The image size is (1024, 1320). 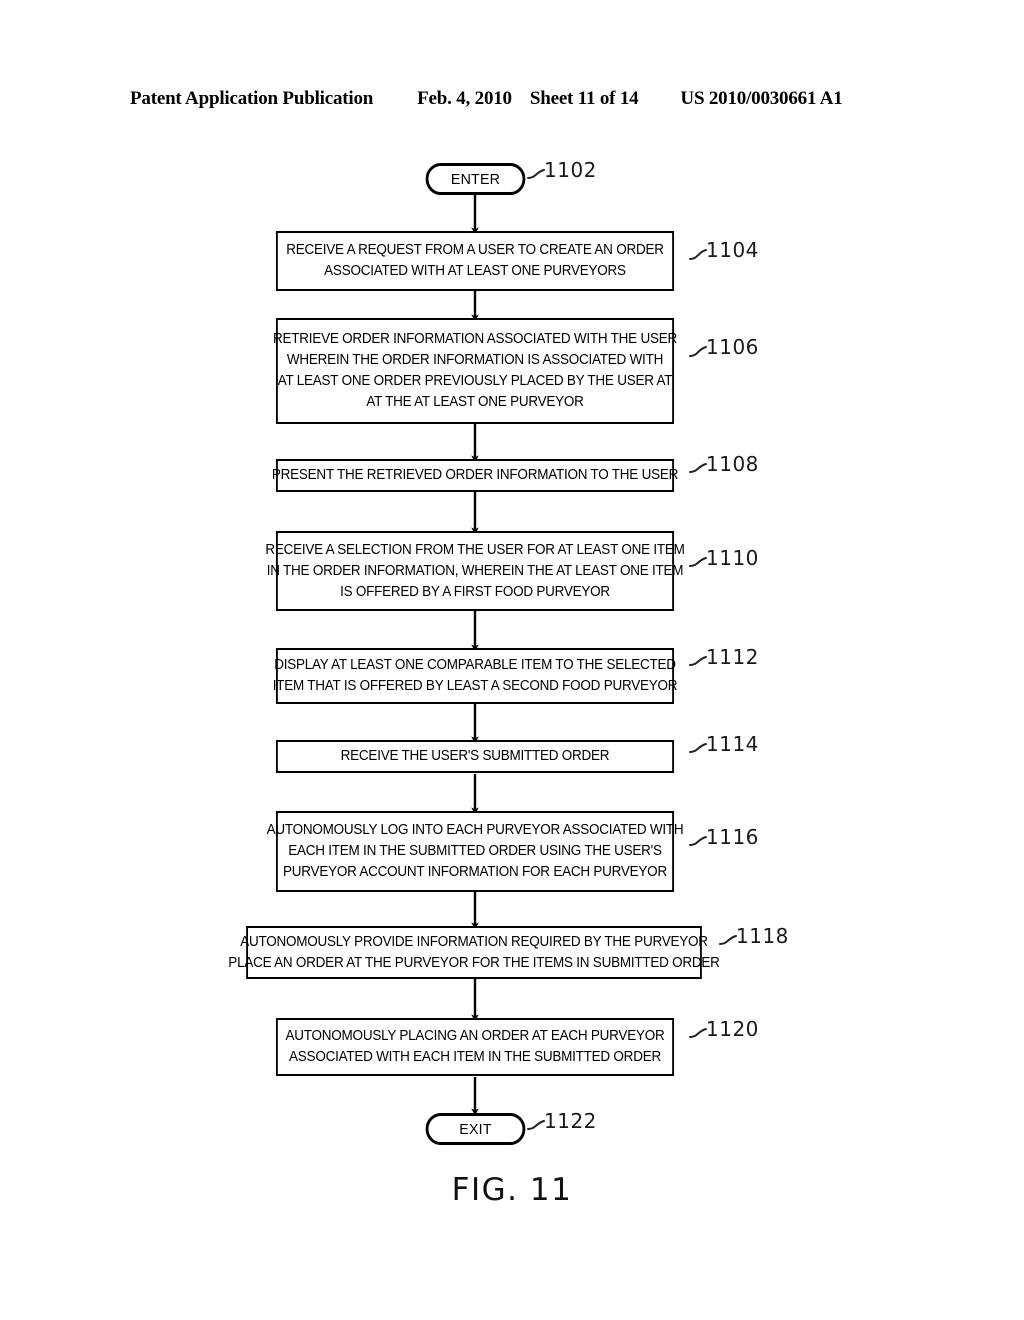 I want to click on flow-terminal-exit-label: EXIT, so click(x=475, y=1129).